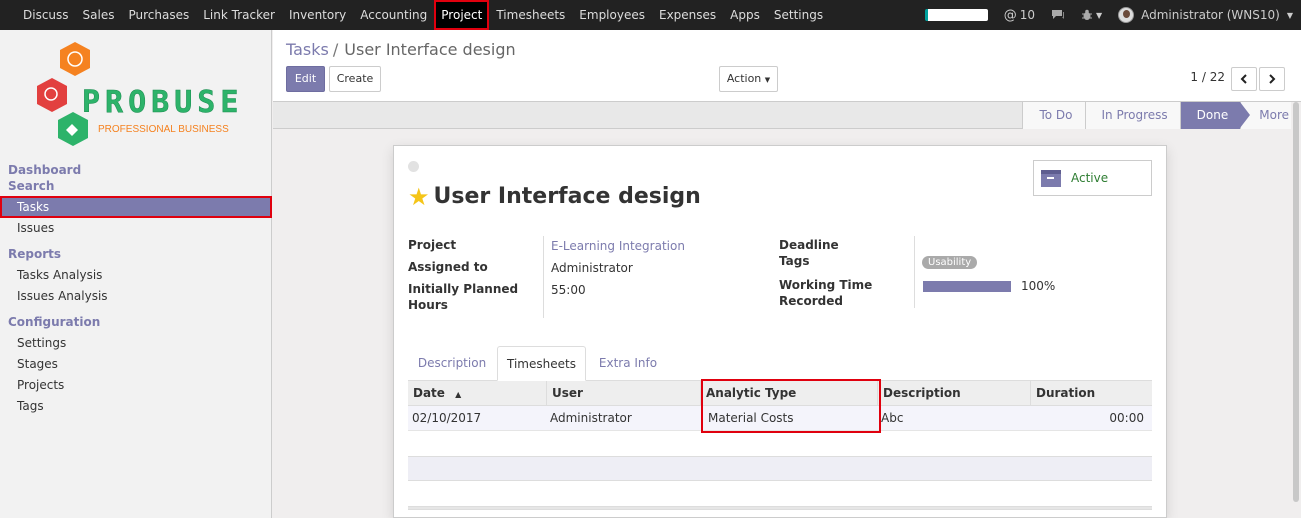 This screenshot has height=518, width=1301. I want to click on company-logo: PROBUSE PROFESSIONAL BUSINESS, so click(140, 95).